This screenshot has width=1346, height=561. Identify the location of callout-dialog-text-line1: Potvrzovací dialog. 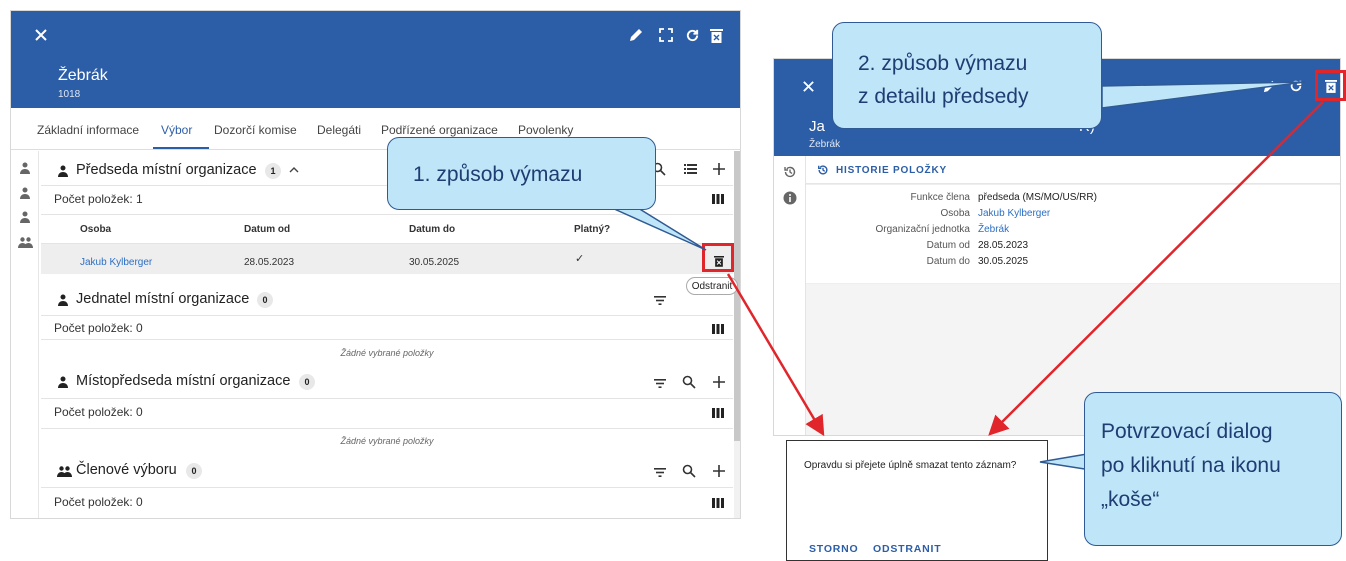
(1187, 431).